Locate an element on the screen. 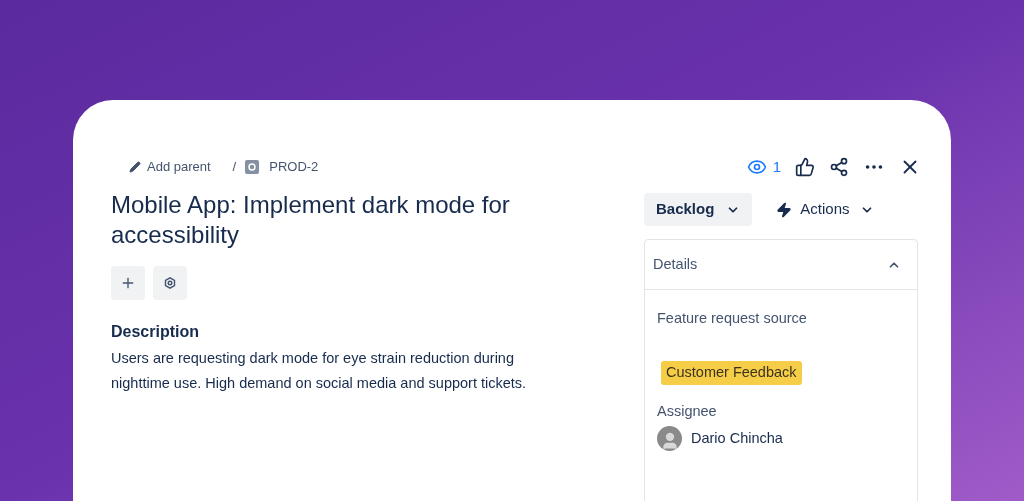 The height and width of the screenshot is (501, 1024). lightning-icon is located at coordinates (784, 209).